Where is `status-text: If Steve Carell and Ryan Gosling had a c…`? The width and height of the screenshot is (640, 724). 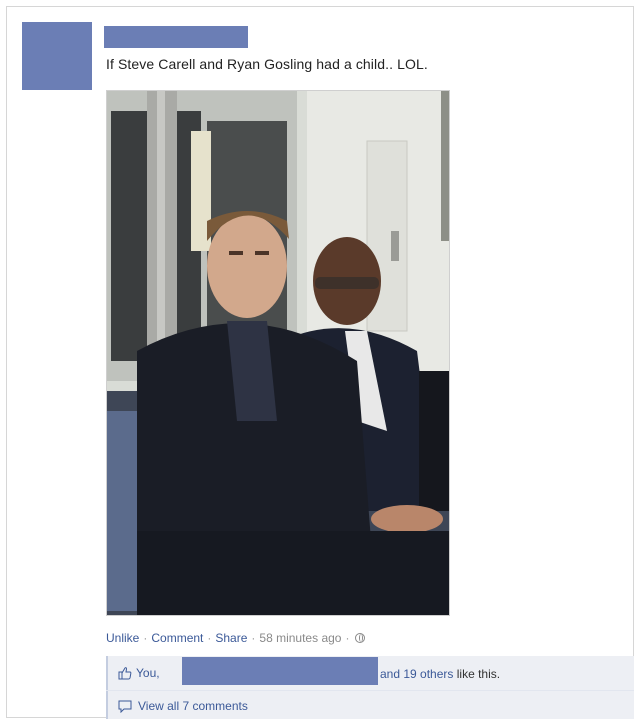 status-text: If Steve Carell and Ryan Gosling had a c… is located at coordinates (267, 64).